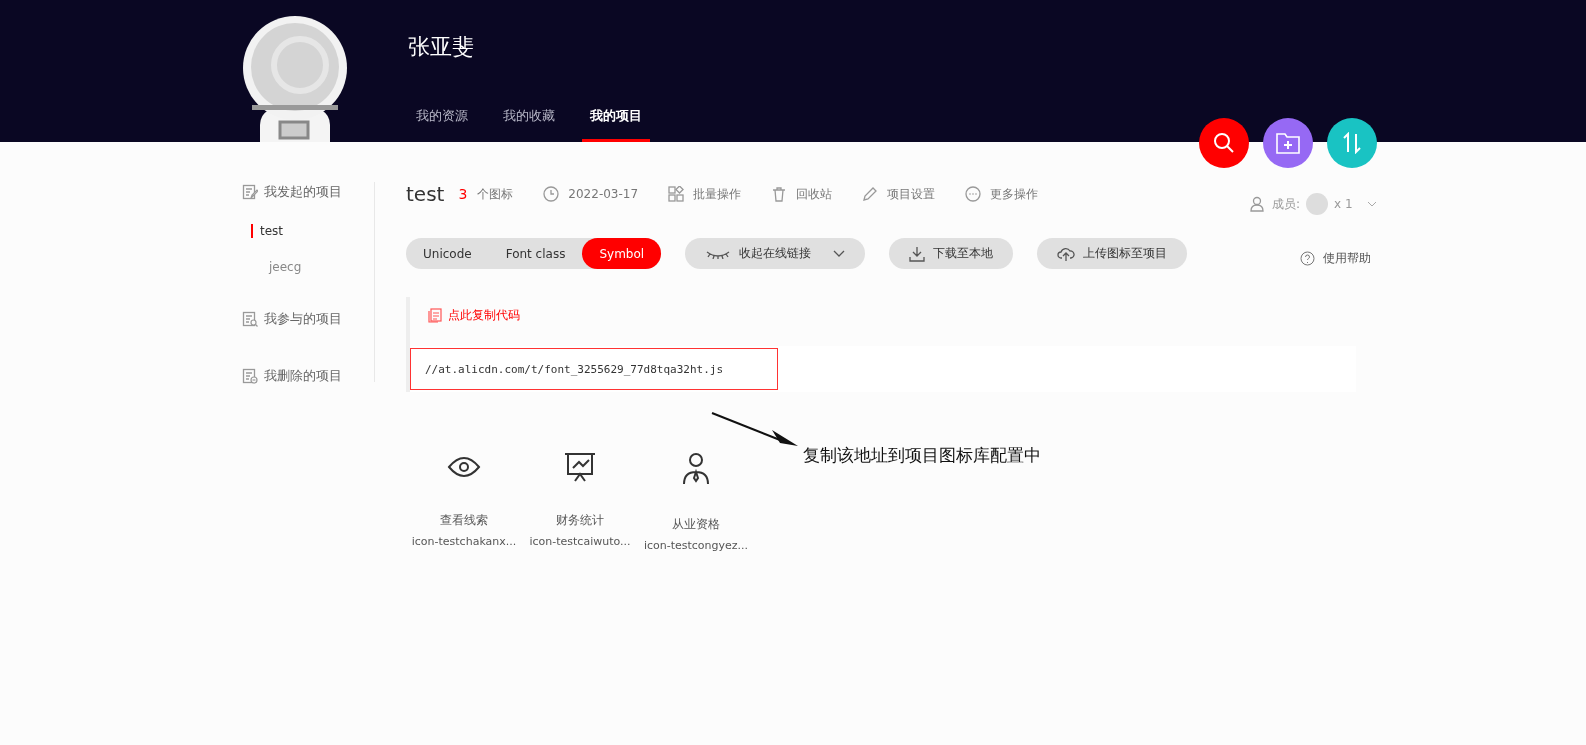  What do you see at coordinates (250, 376) in the screenshot?
I see `list-delete-icon` at bounding box center [250, 376].